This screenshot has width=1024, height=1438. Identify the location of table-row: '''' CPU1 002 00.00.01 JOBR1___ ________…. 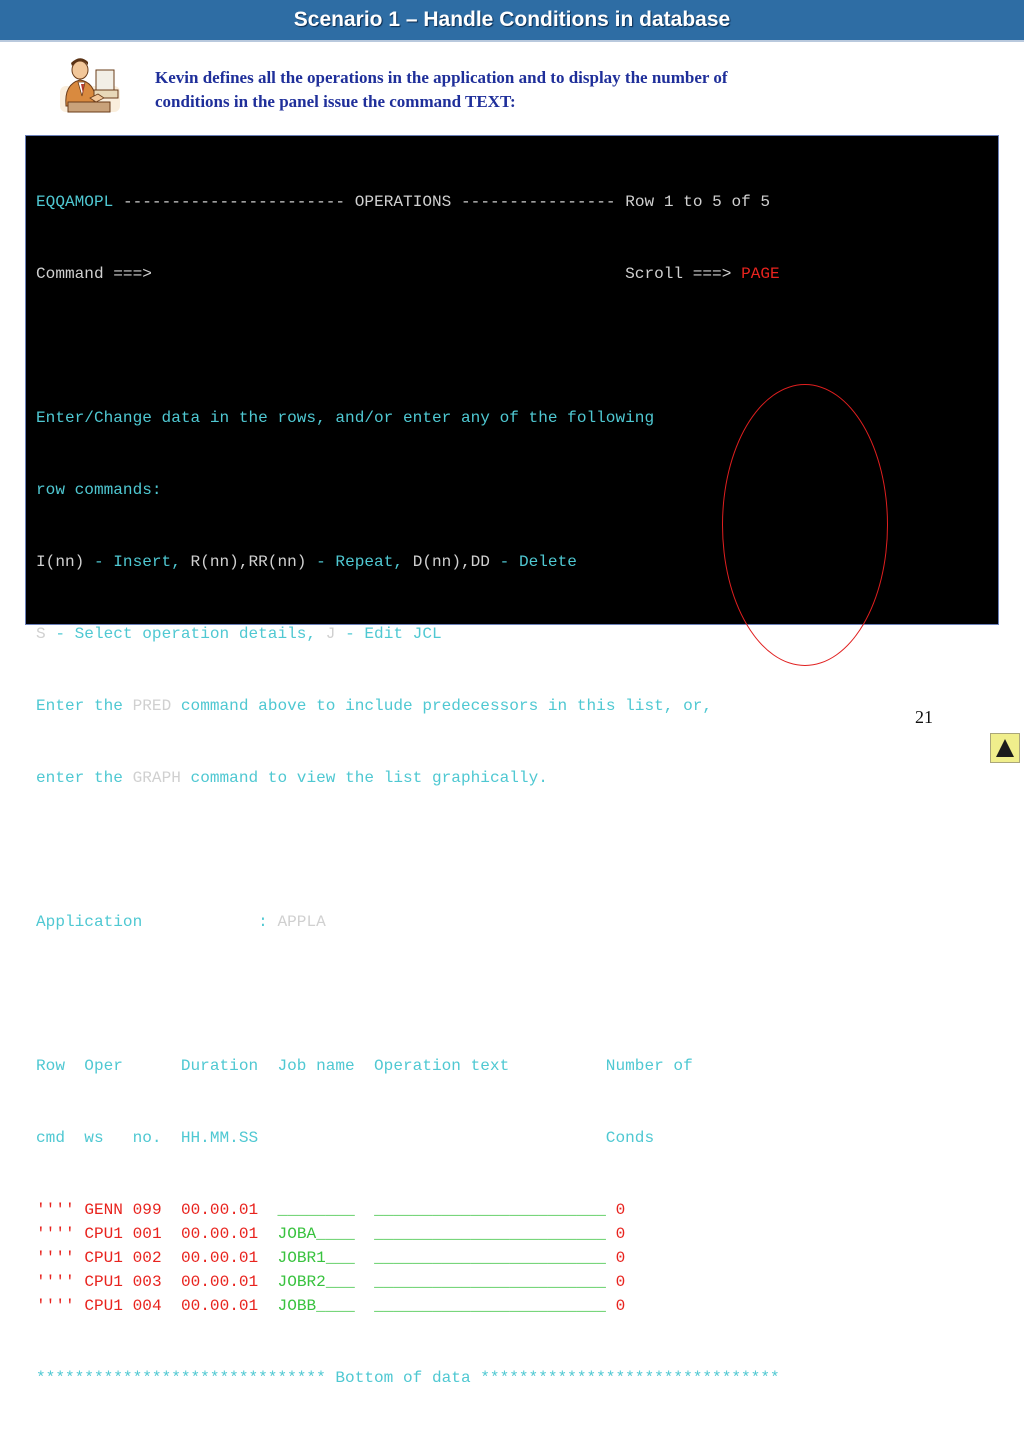
(408, 1258).